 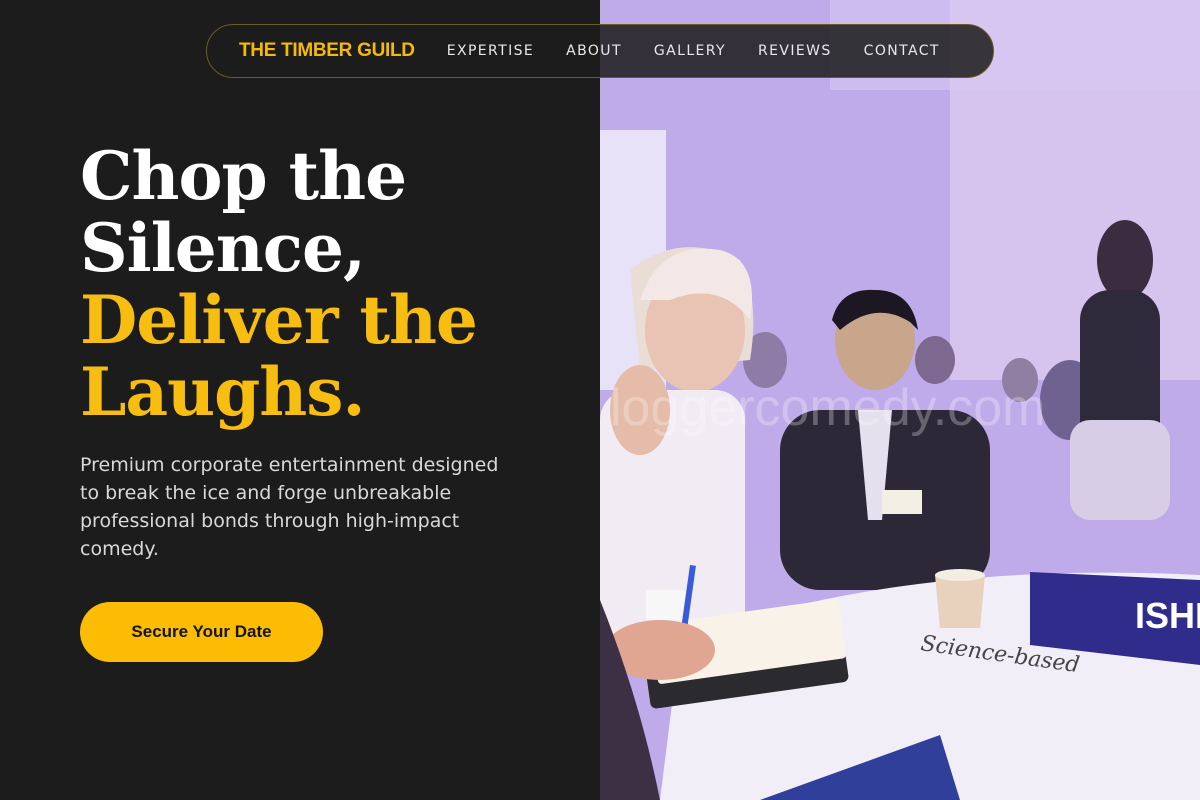 What do you see at coordinates (594, 51) in the screenshot?
I see `nav-link-about: ABOUT` at bounding box center [594, 51].